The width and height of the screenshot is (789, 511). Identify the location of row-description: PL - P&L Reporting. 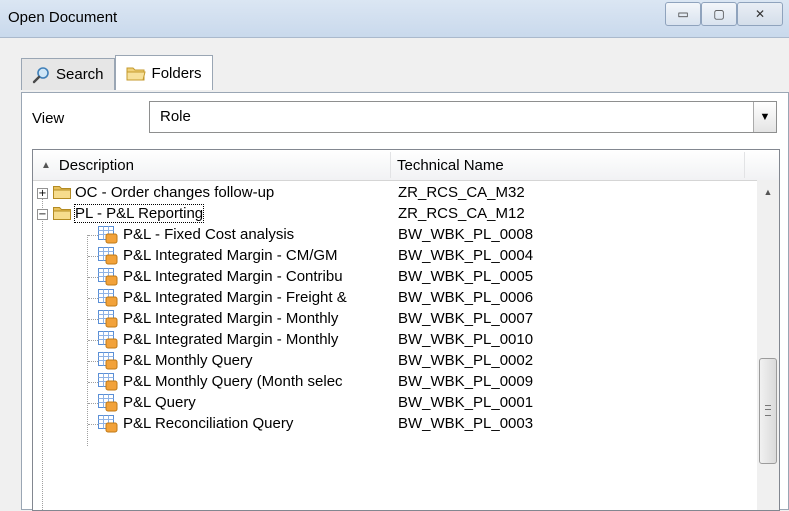
(139, 213).